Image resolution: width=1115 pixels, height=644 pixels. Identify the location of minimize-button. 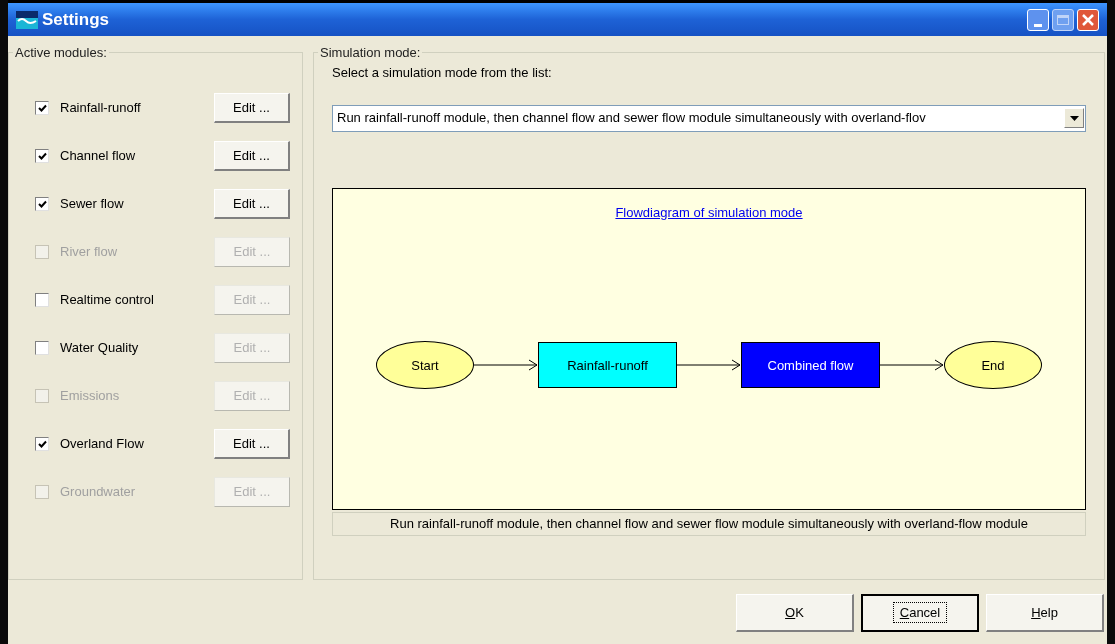
(1038, 19).